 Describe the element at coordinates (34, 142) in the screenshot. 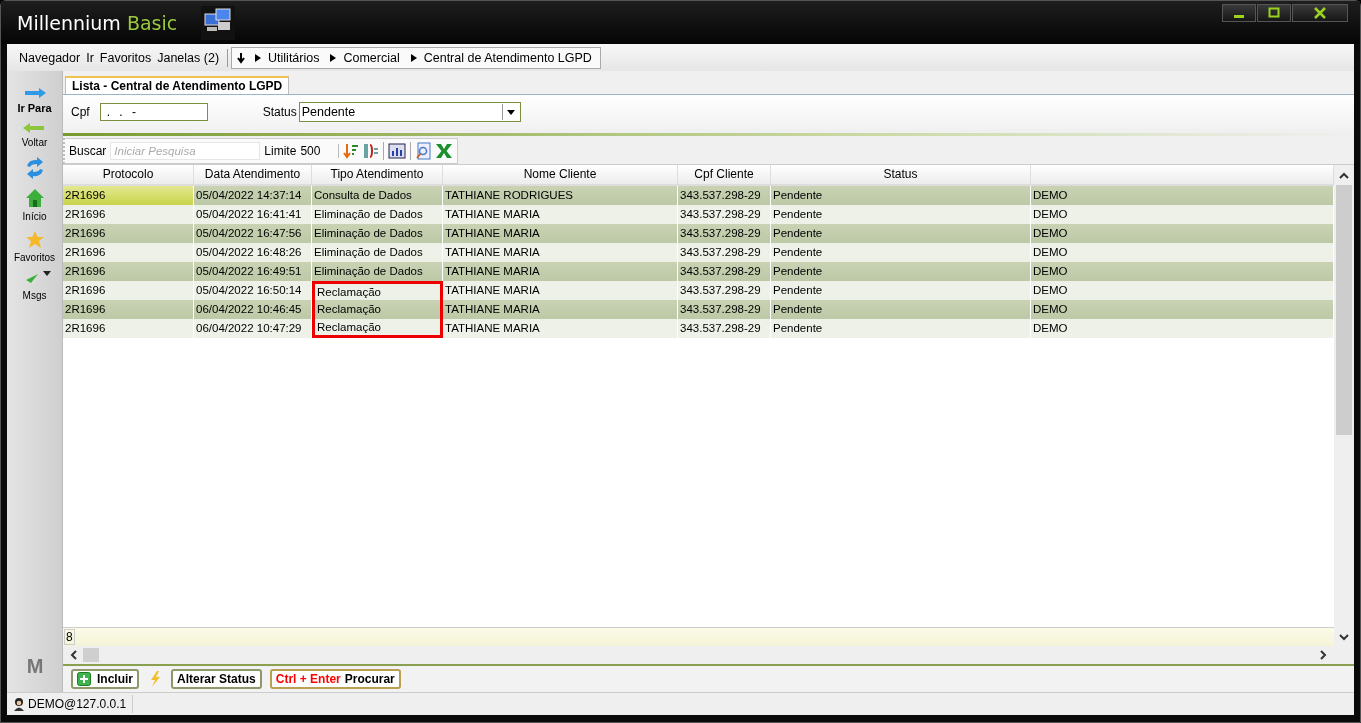

I see `sidebar-label: Voltar` at that location.